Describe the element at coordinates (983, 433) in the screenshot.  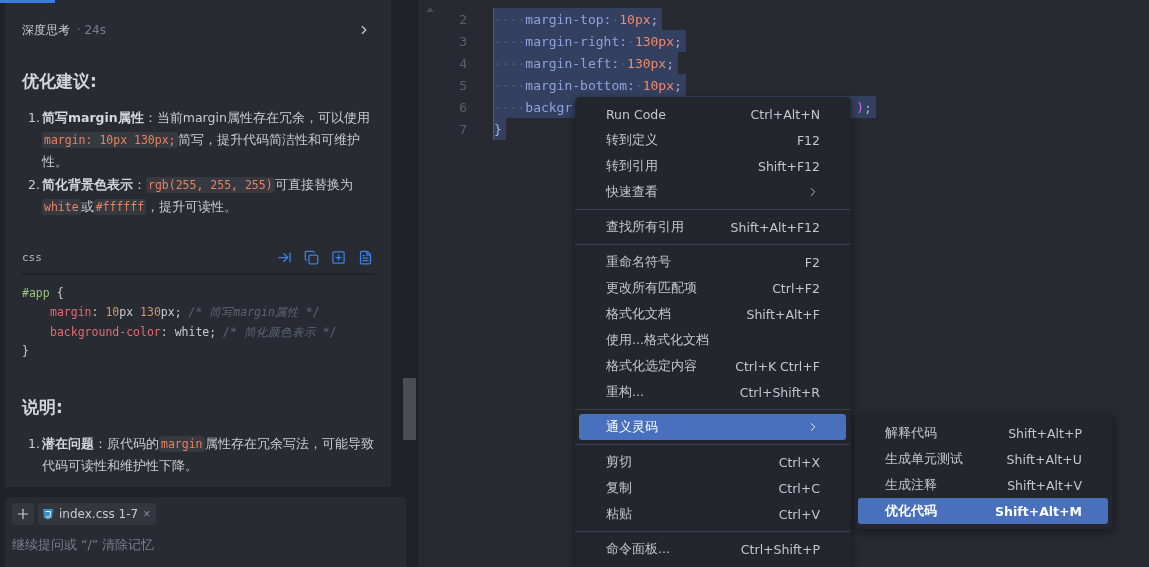
I see `menu-item: 解释代码 Shift+Alt+P` at that location.